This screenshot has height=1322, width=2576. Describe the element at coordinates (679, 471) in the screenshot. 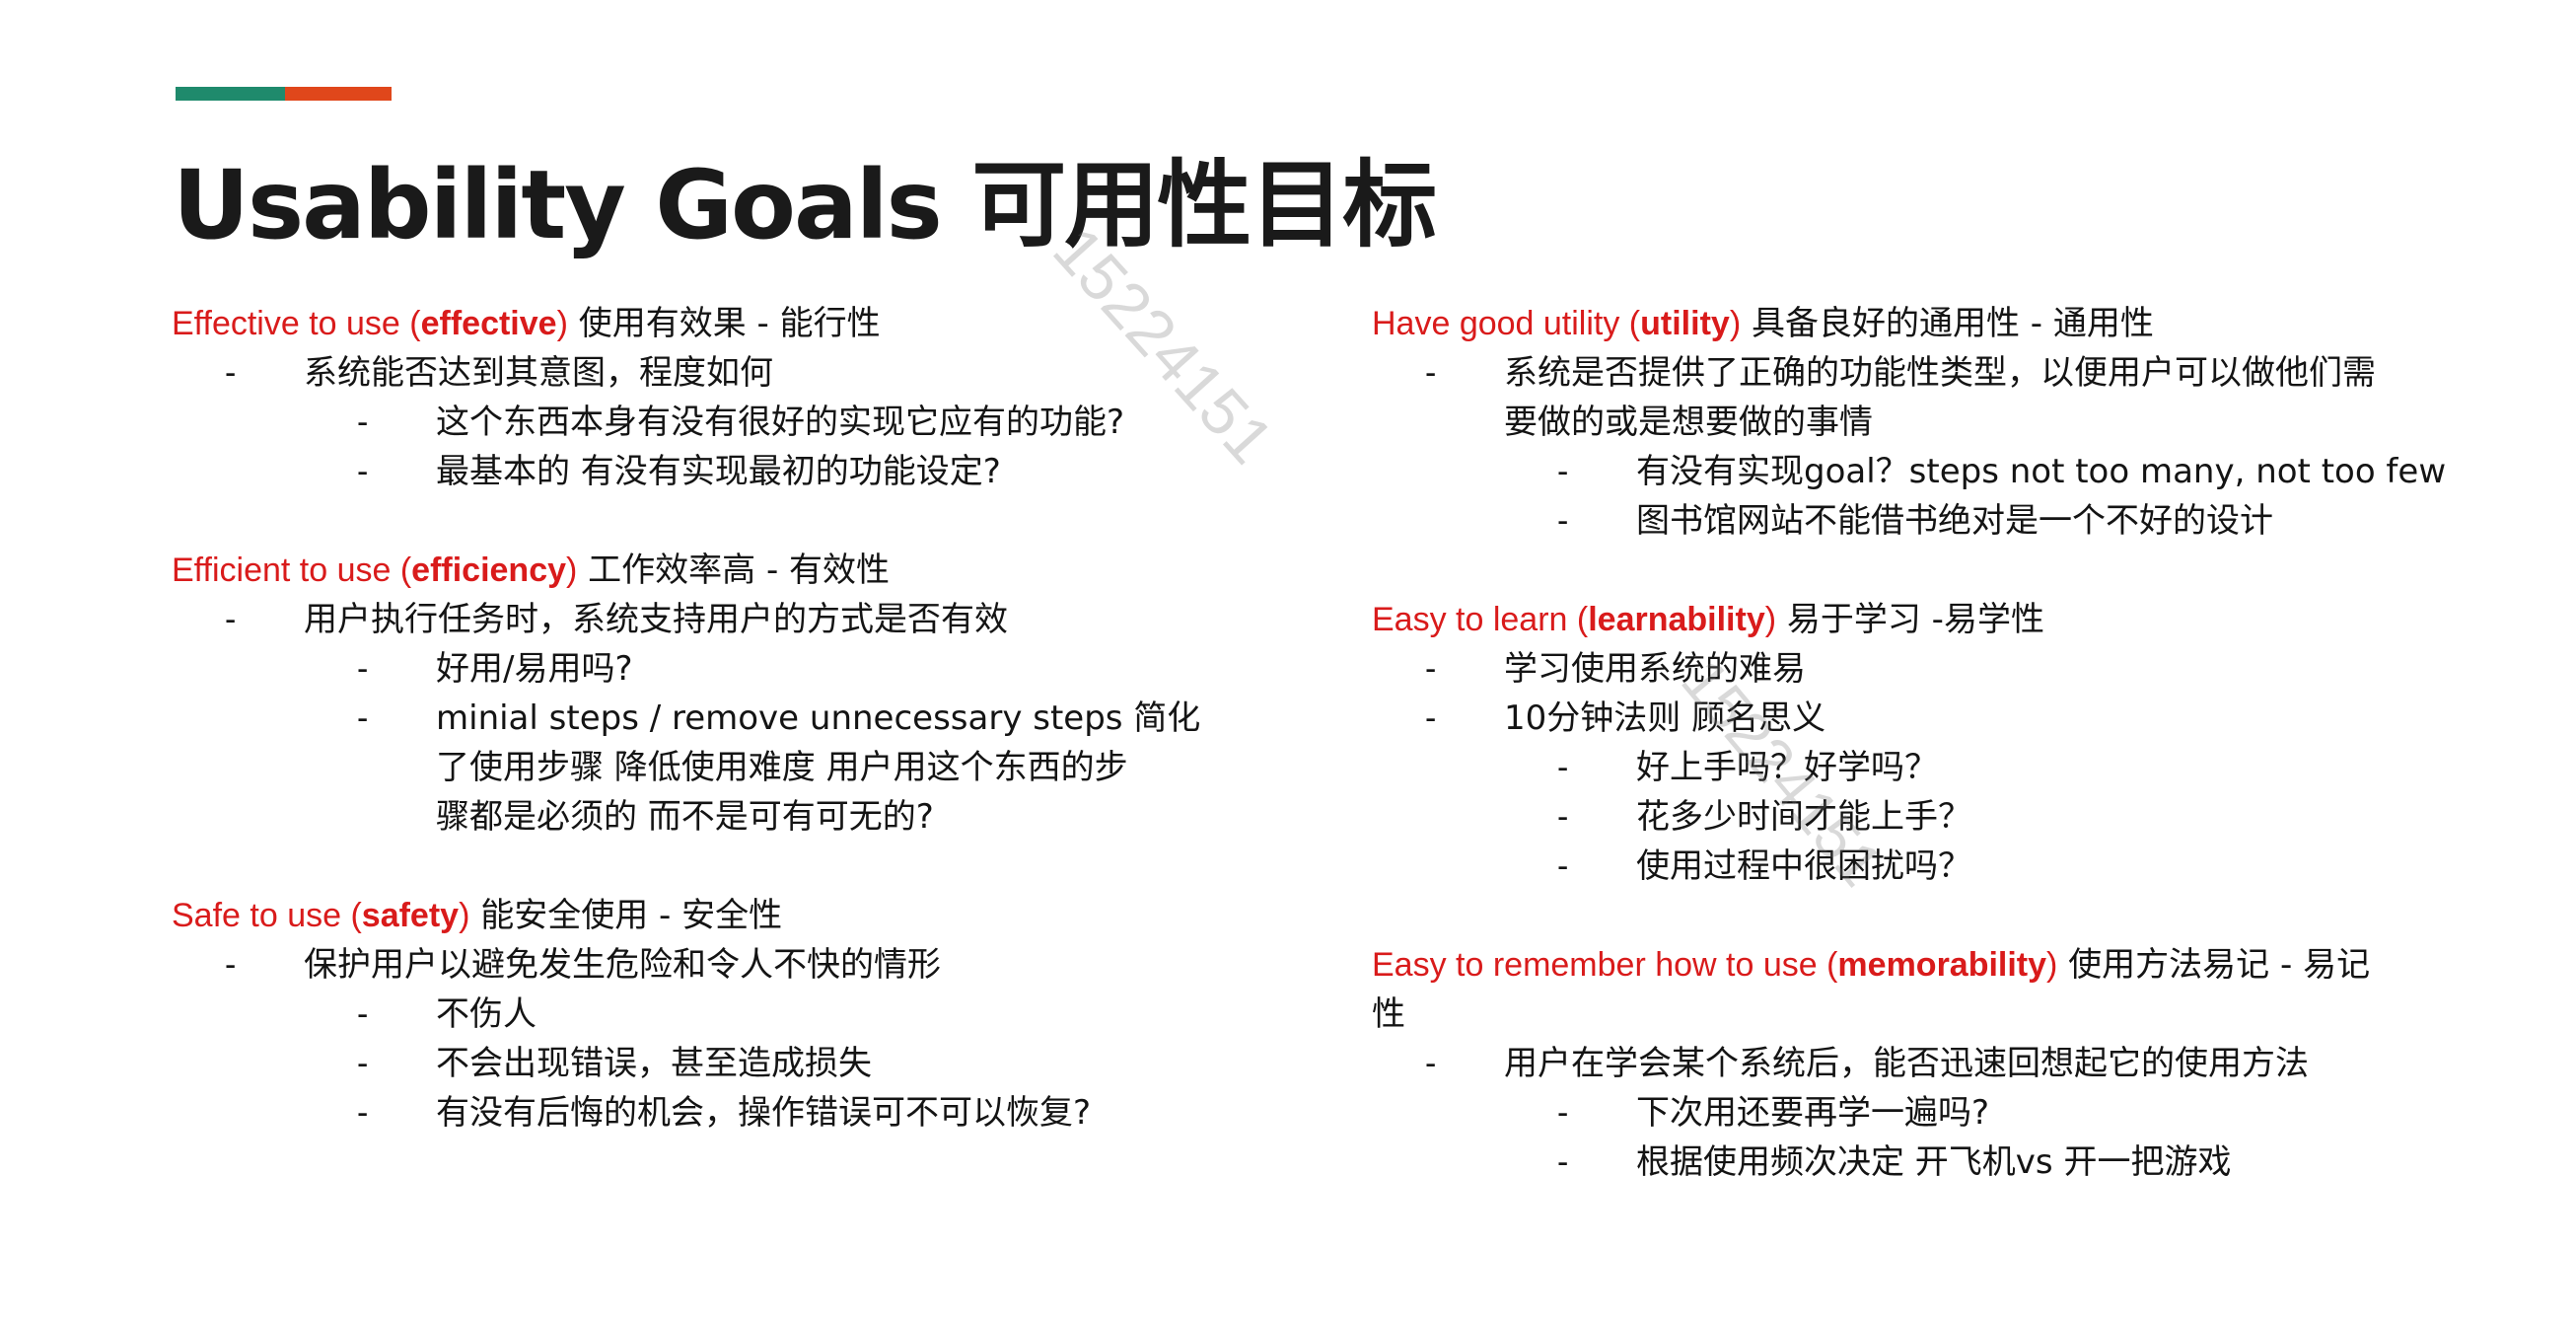

I see `list-item: - 最基本的 有没有实现最初的功能设定?` at that location.